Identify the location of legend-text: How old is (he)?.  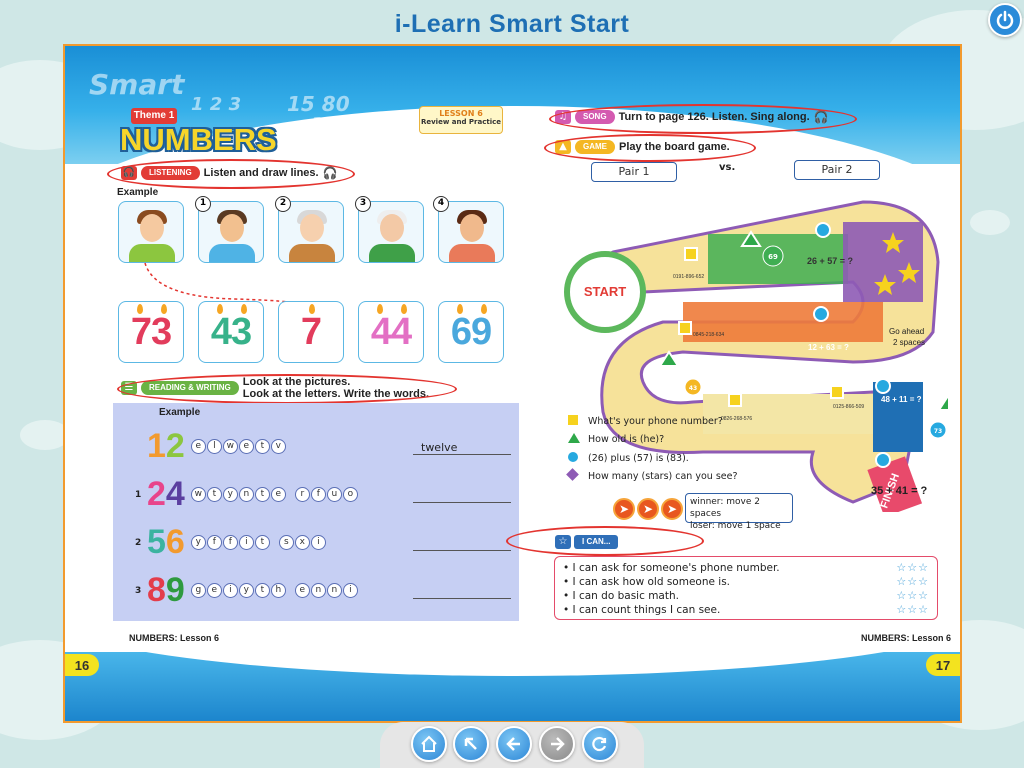
(626, 439).